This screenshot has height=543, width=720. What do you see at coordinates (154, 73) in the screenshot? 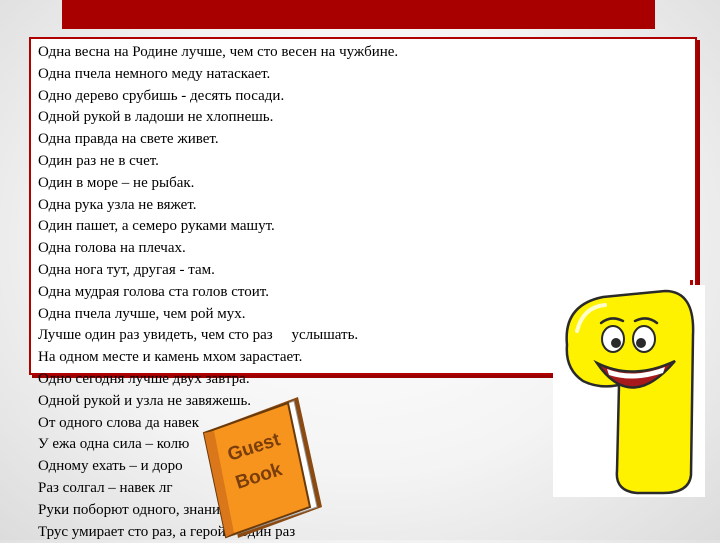
I see `proverb-line: Одна пчела немного меду натаскает.` at bounding box center [154, 73].